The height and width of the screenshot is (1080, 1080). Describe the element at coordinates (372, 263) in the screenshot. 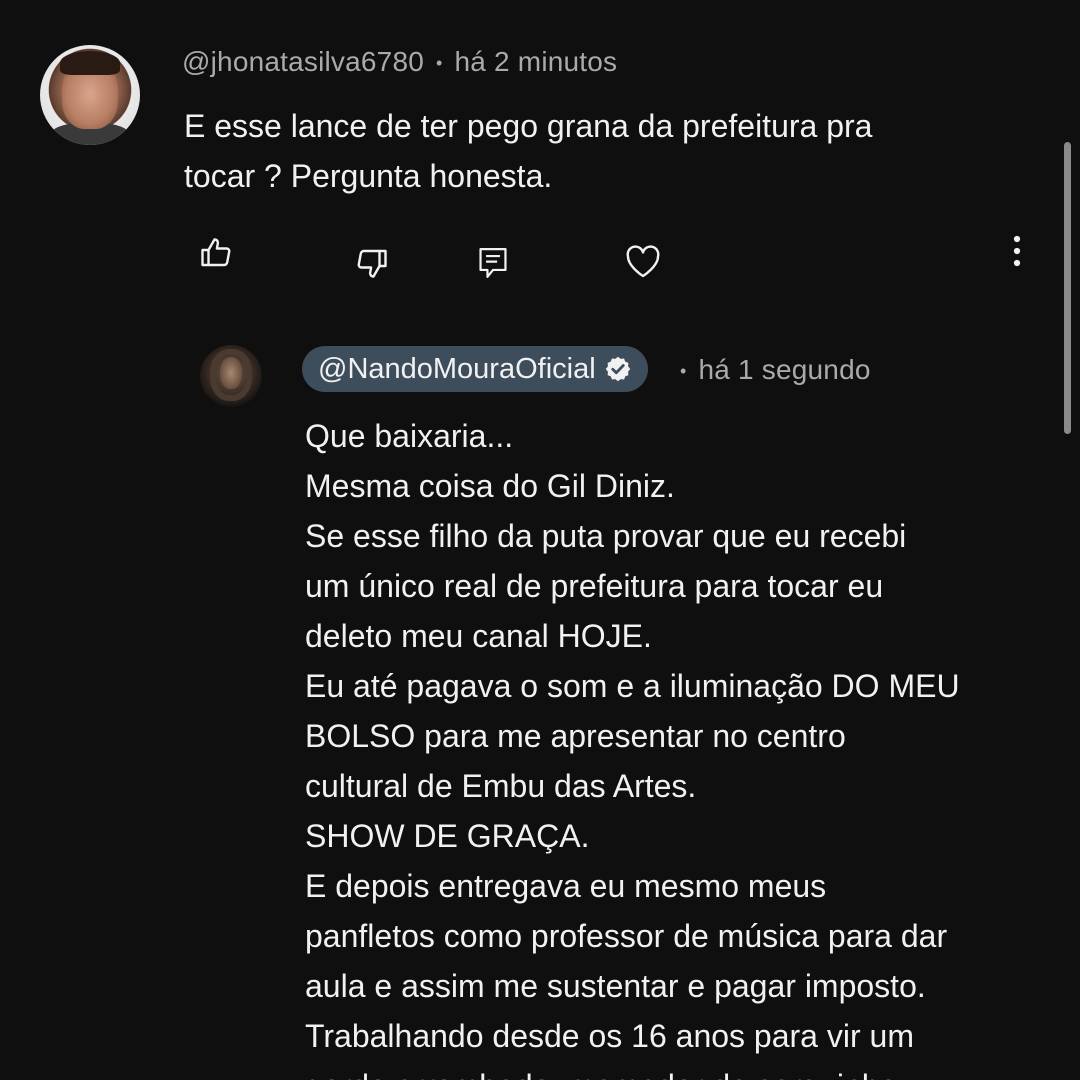

I see `thumbs-down-icon` at that location.